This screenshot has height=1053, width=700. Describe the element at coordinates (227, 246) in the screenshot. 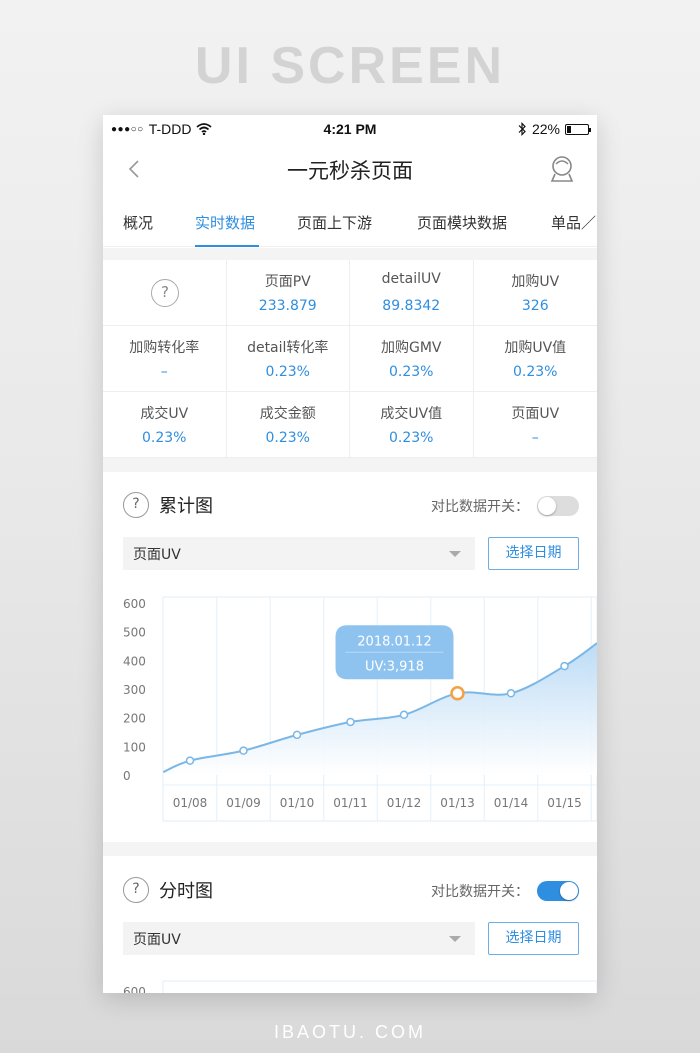

I see `active-tab-indicator` at that location.